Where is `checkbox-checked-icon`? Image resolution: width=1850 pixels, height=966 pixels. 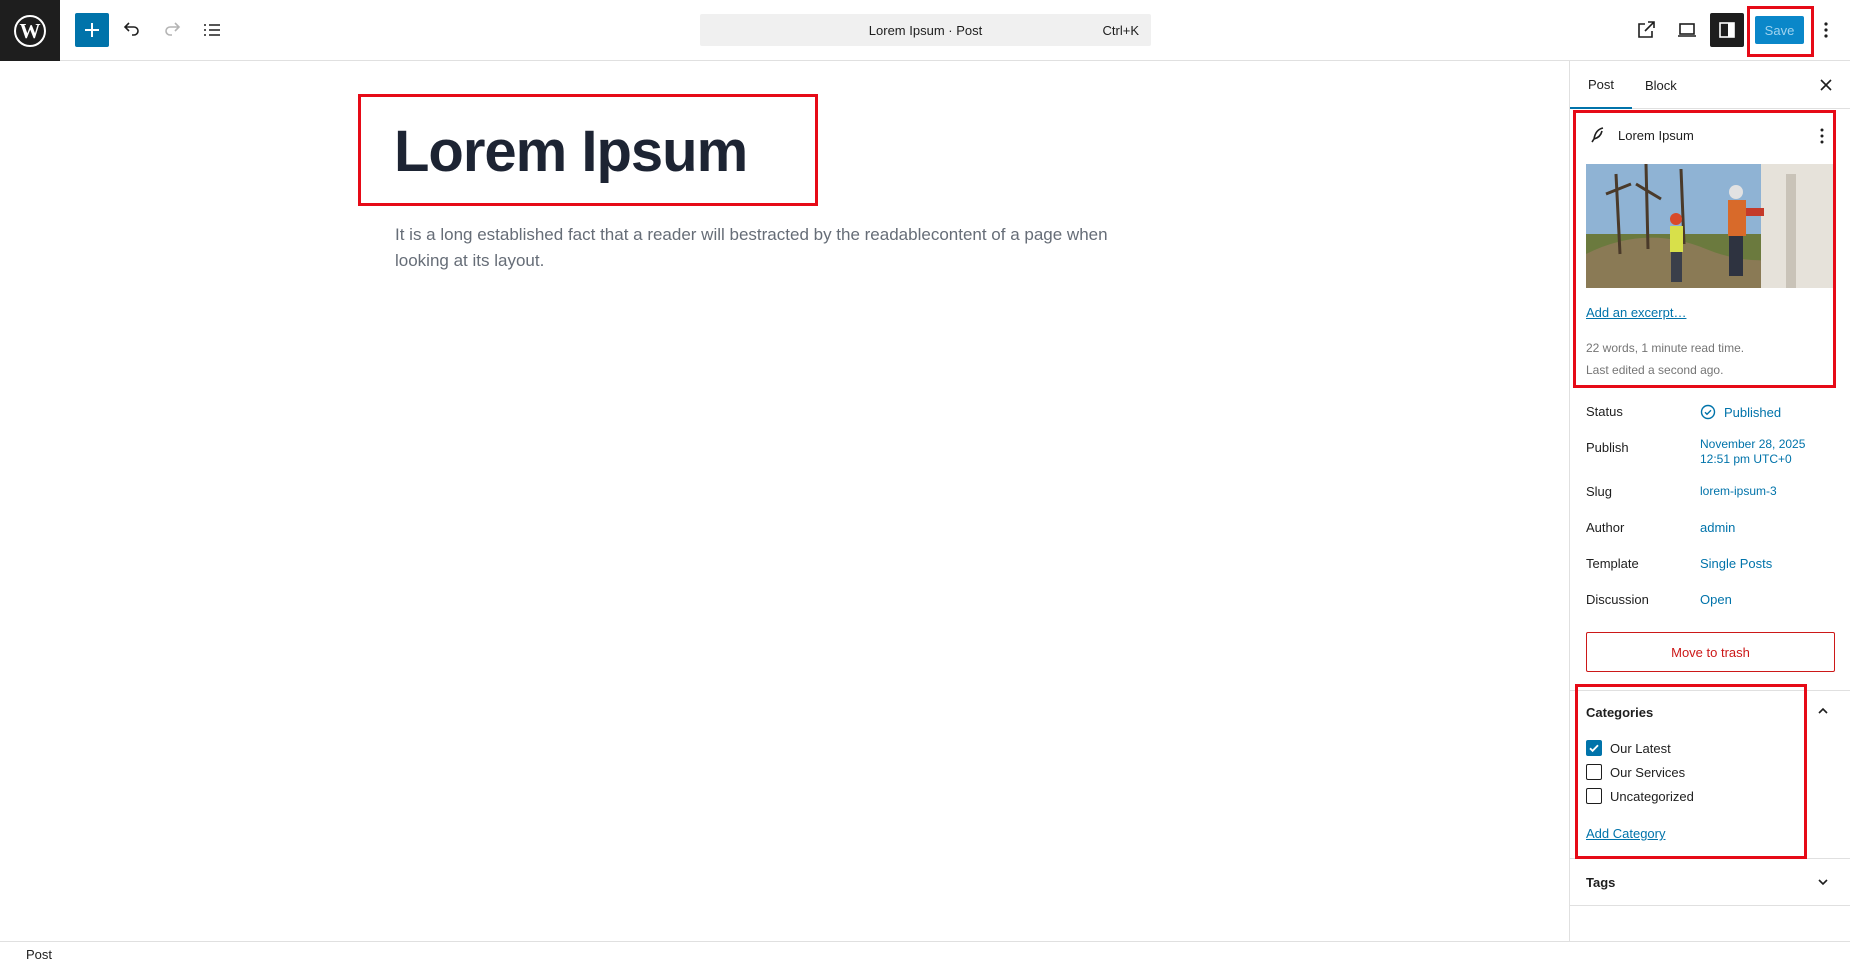 checkbox-checked-icon is located at coordinates (1594, 748).